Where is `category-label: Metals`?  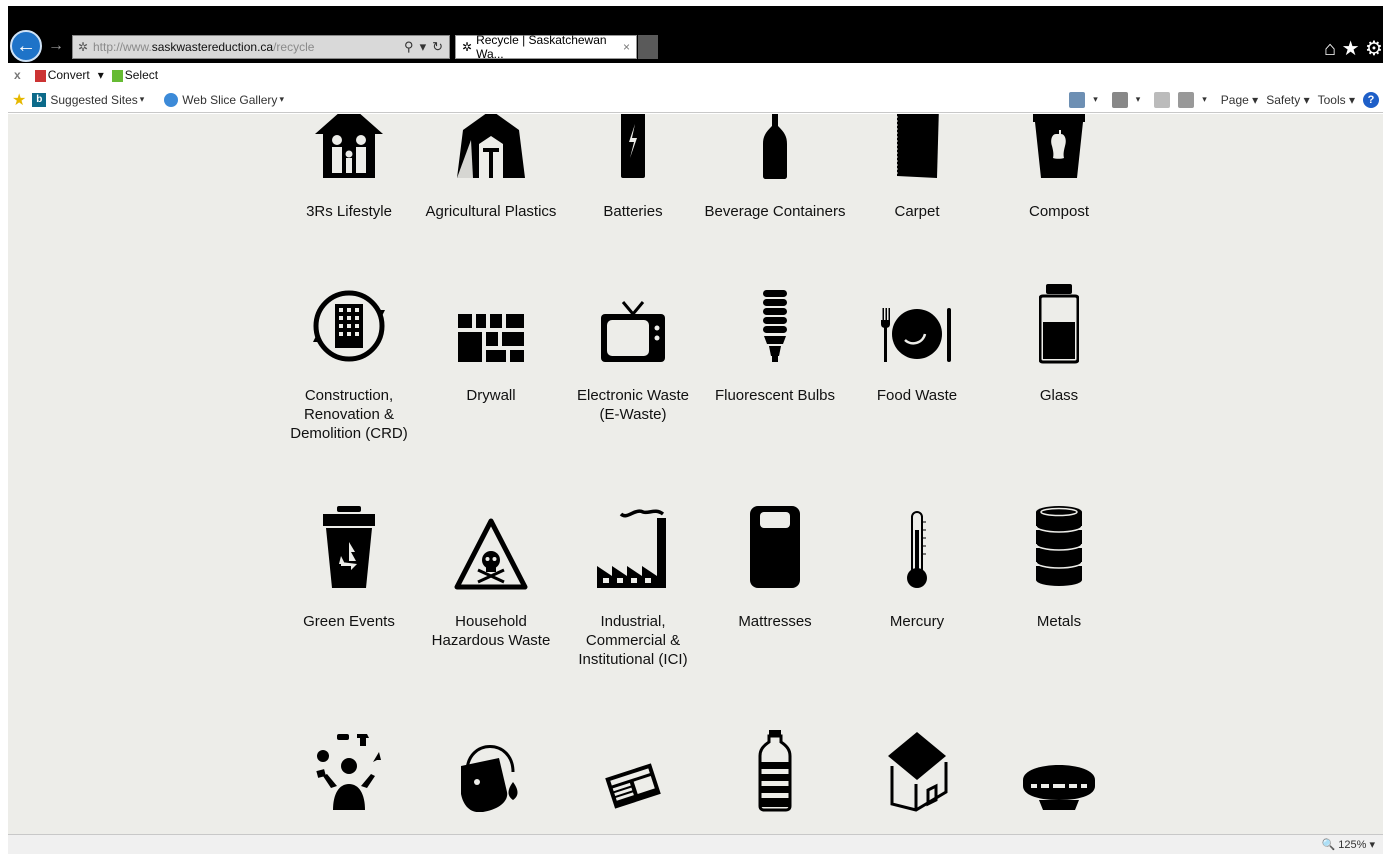 category-label: Metals is located at coordinates (1059, 621).